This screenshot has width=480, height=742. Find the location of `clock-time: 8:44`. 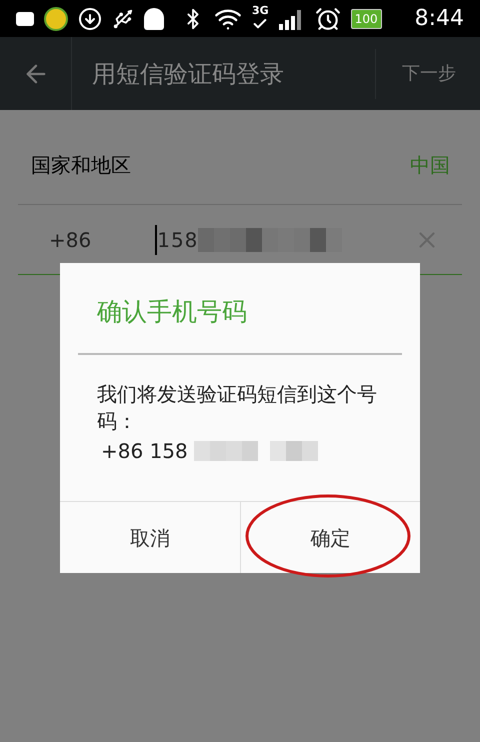

clock-time: 8:44 is located at coordinates (439, 19).